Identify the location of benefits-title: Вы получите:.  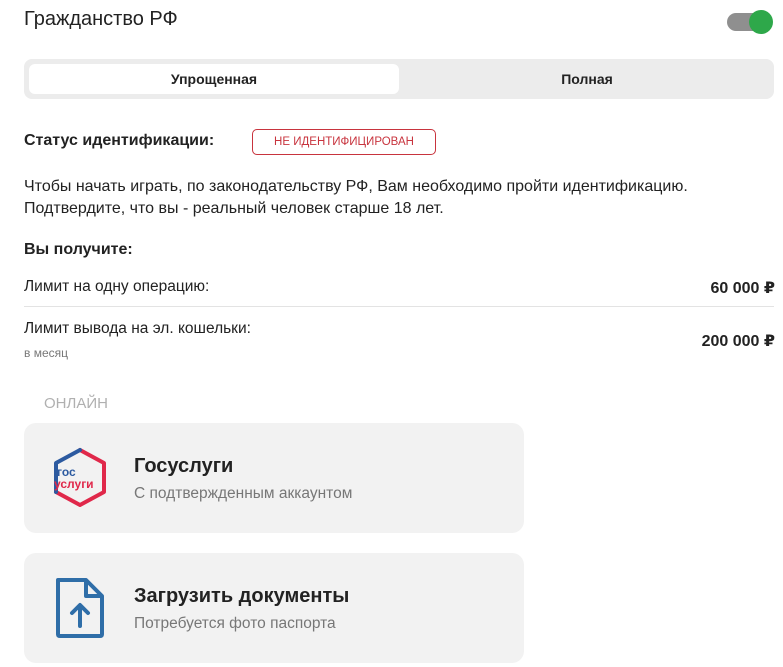
(78, 249).